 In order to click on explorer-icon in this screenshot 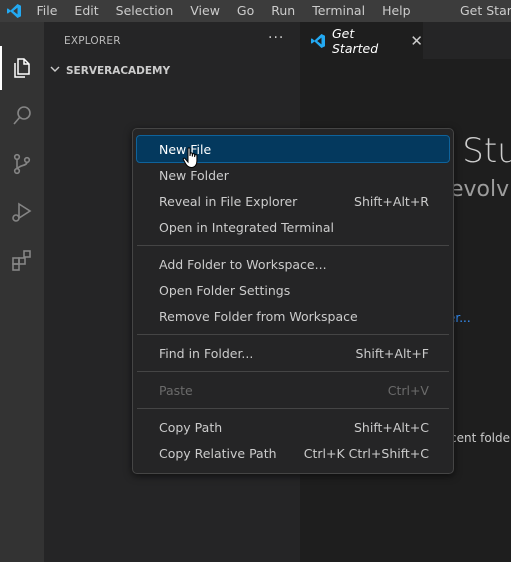, I will do `click(22, 68)`.